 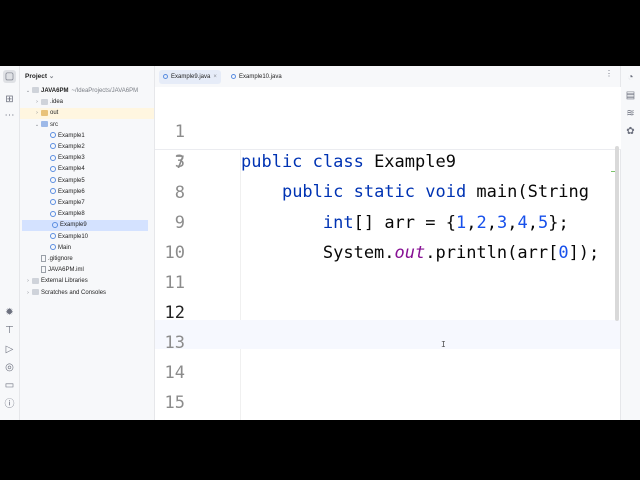 I want to click on line-number: 14, so click(x=174, y=373).